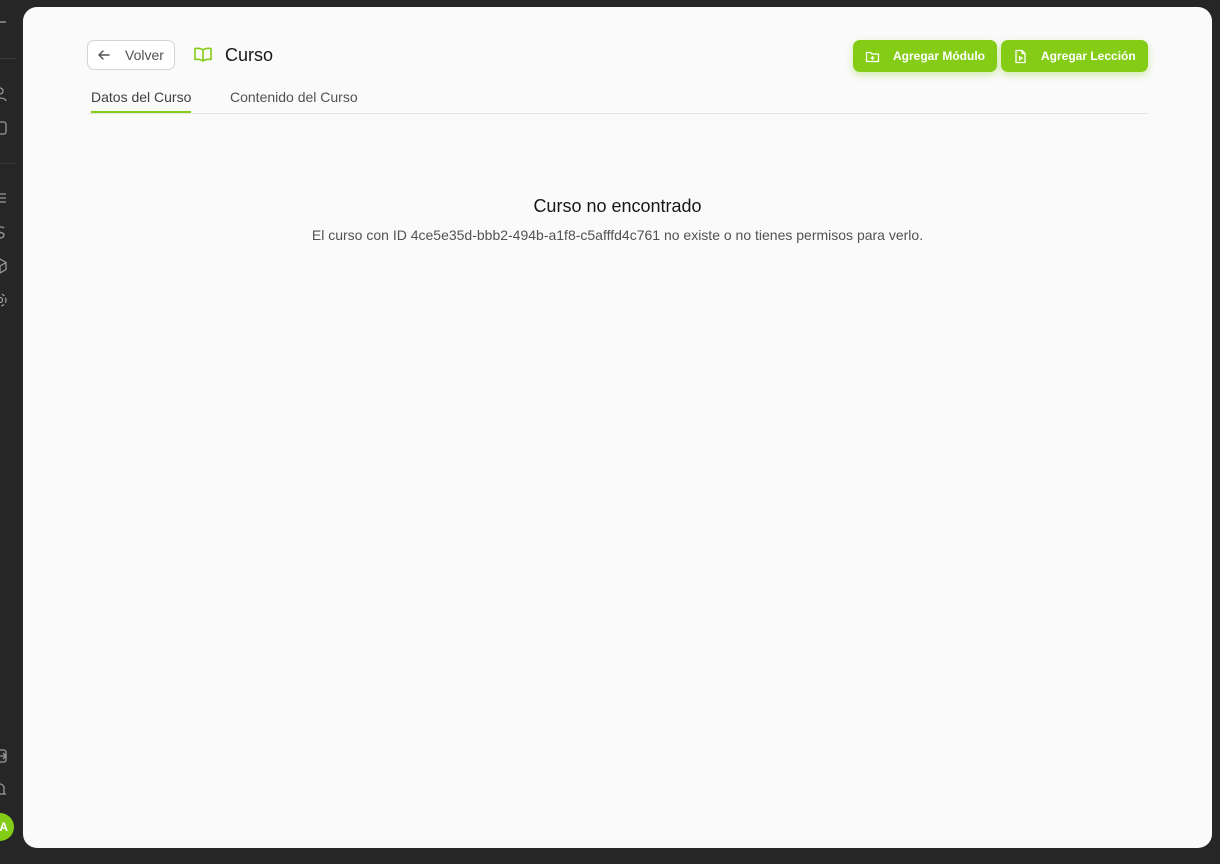  I want to click on add-module-label: Agregar Módulo, so click(939, 56).